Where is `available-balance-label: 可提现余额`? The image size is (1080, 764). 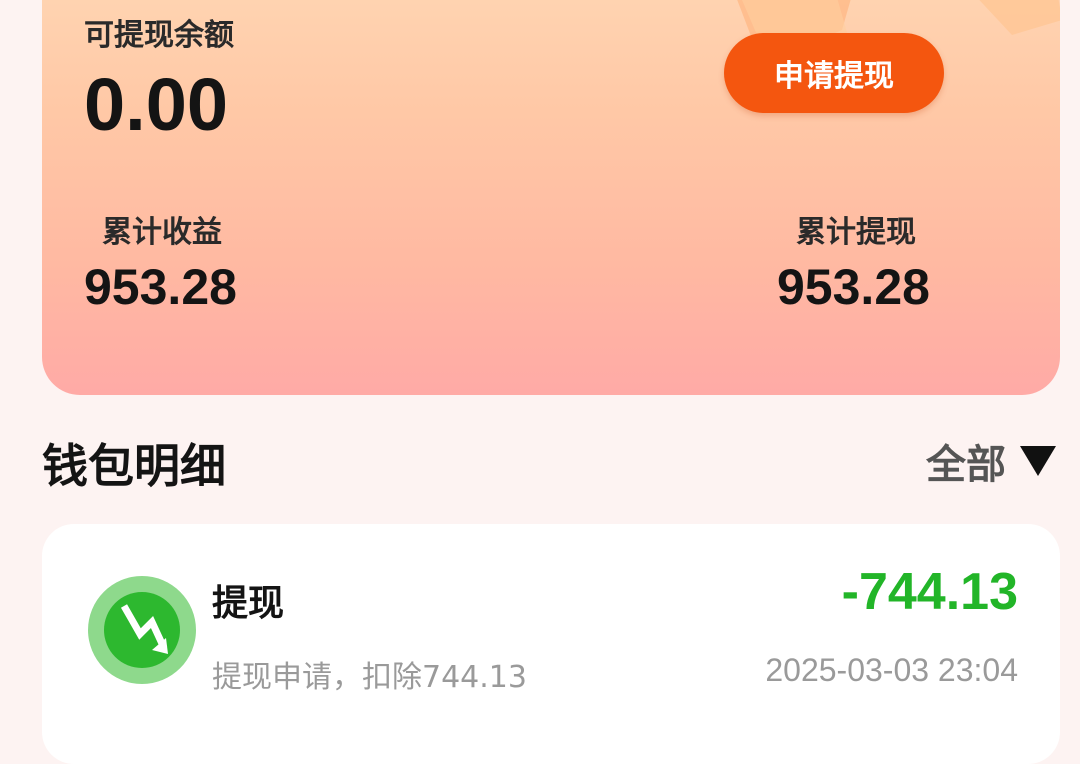 available-balance-label: 可提现余额 is located at coordinates (159, 35).